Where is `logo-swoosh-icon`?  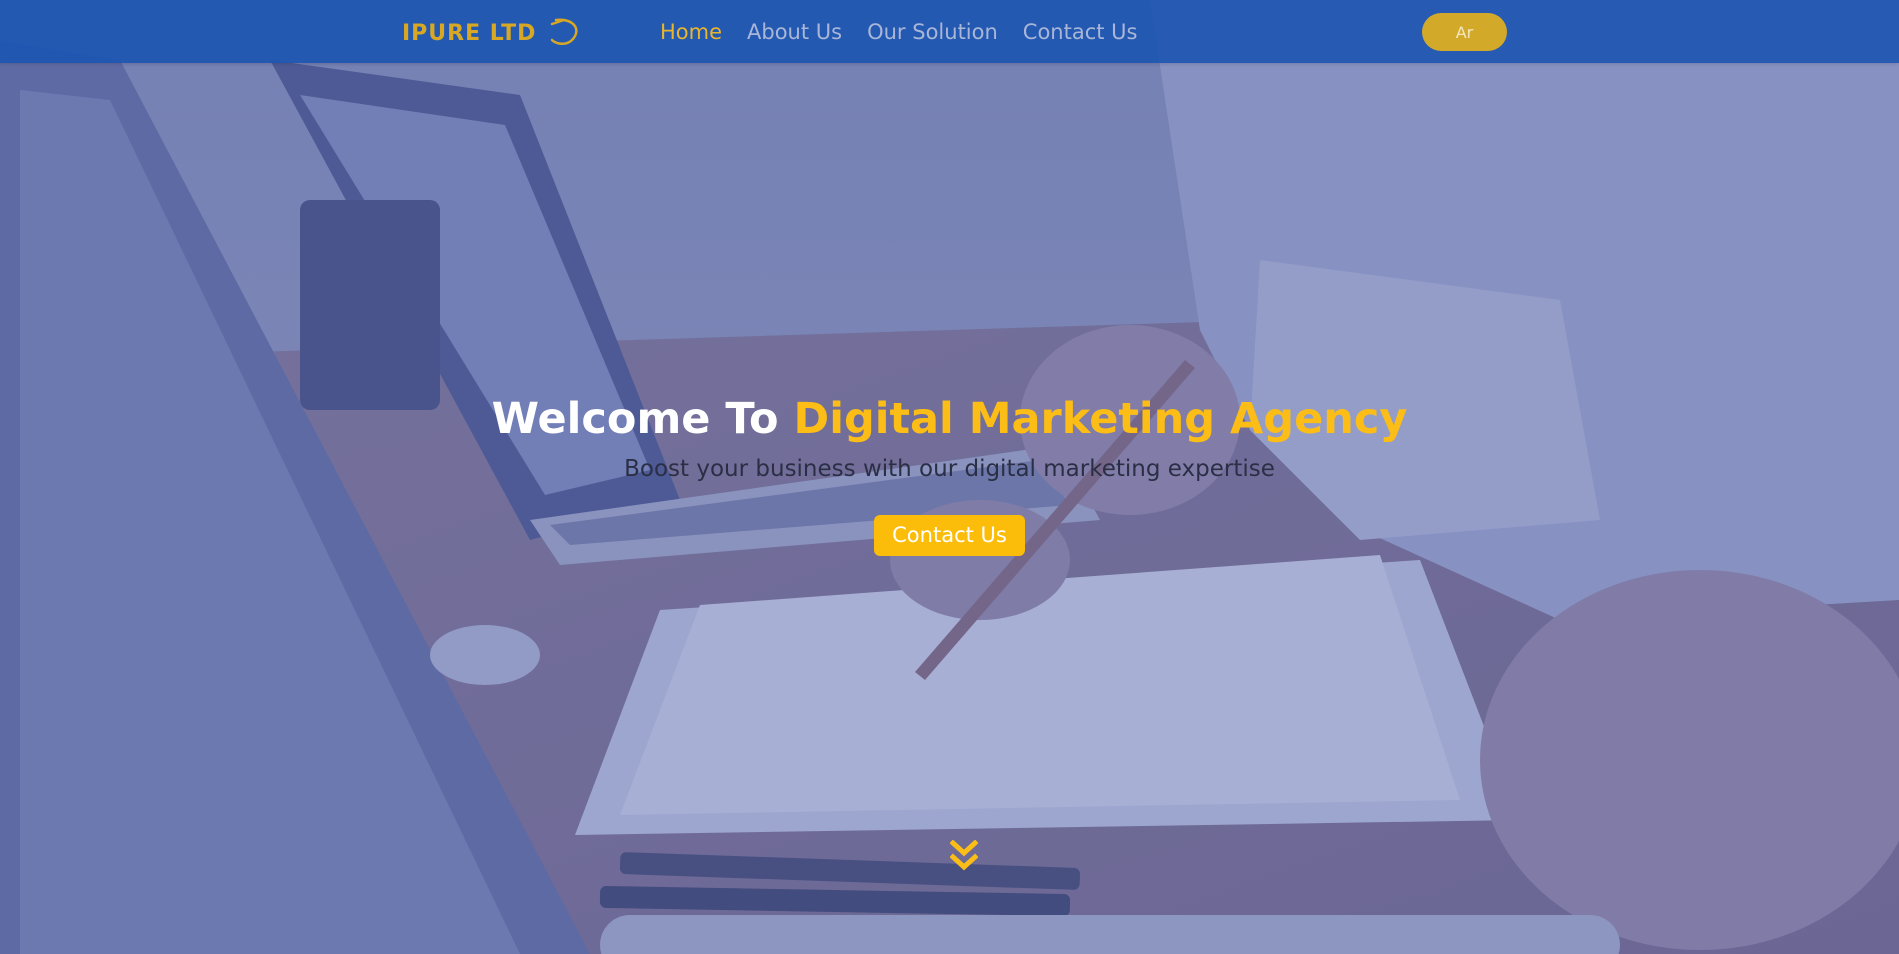
logo-swoosh-icon is located at coordinates (564, 31).